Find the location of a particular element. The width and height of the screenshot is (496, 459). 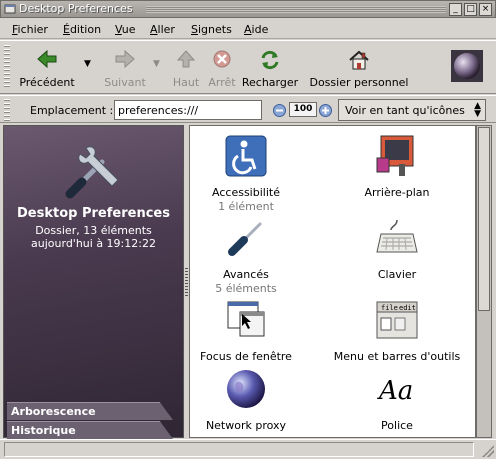

menu-bar: Fichier Édition Vue Aller Signets Aide is located at coordinates (248, 29).